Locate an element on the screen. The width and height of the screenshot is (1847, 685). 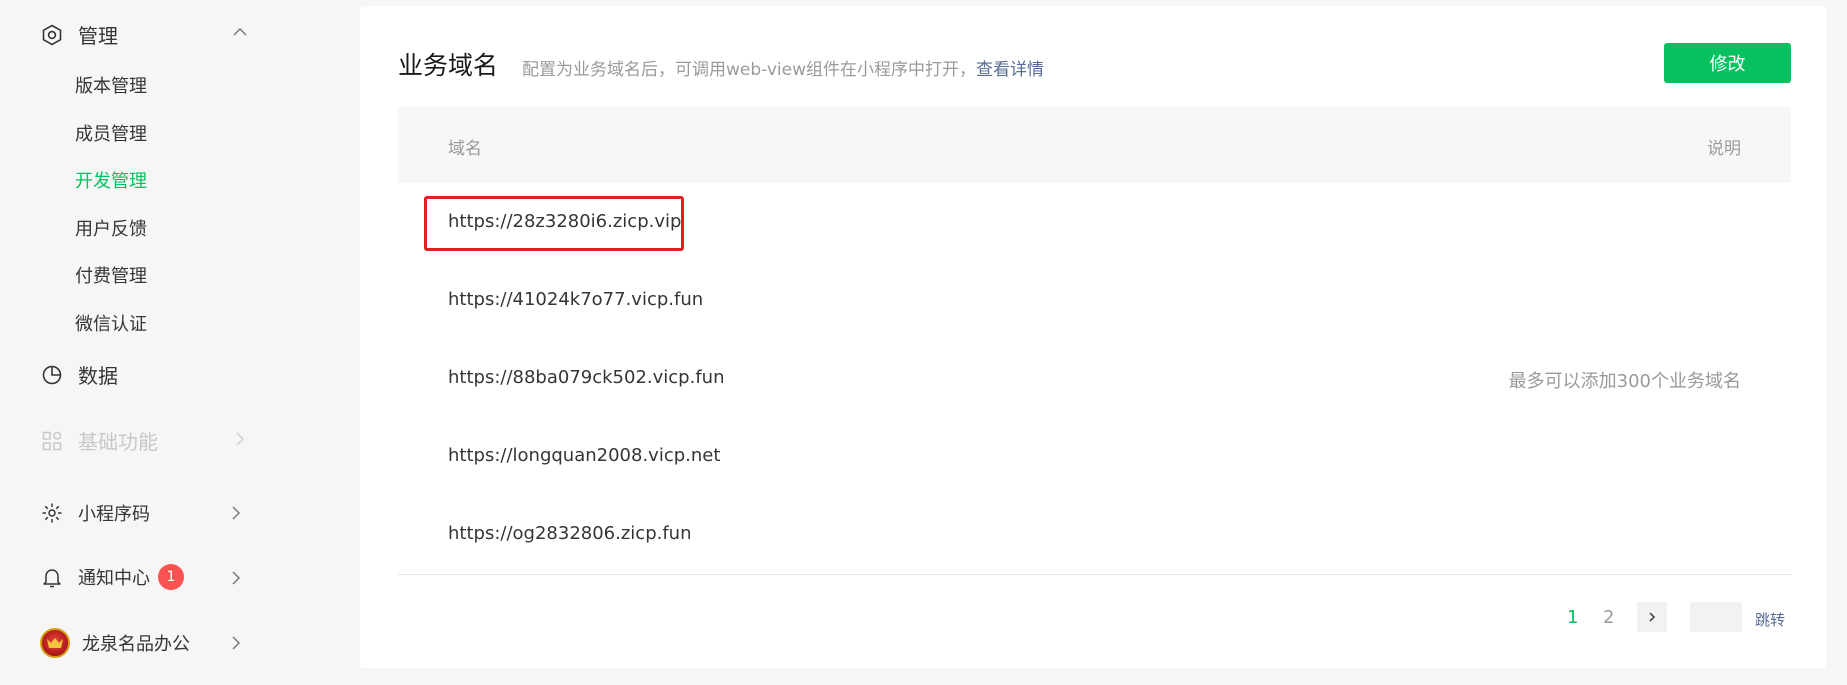
next-page-button is located at coordinates (1652, 617).